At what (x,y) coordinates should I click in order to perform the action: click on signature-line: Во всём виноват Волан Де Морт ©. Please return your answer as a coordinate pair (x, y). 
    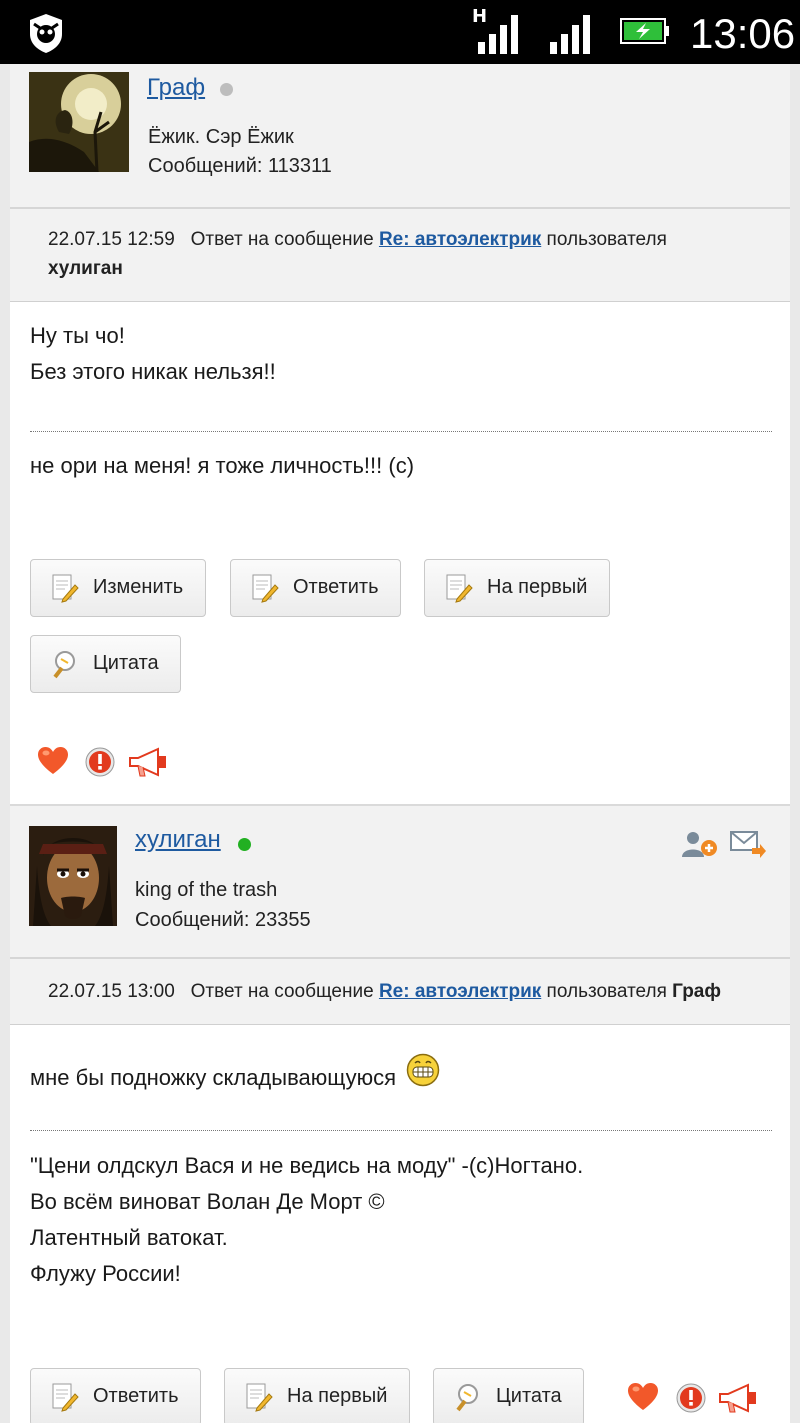
    Looking at the image, I should click on (207, 1201).